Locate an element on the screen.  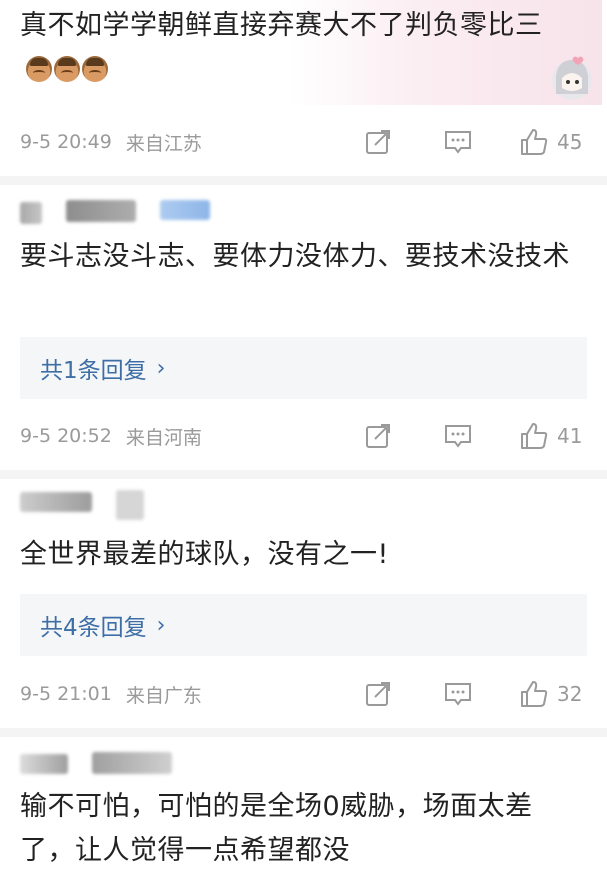
comment-actions: 32 is located at coordinates (475, 694).